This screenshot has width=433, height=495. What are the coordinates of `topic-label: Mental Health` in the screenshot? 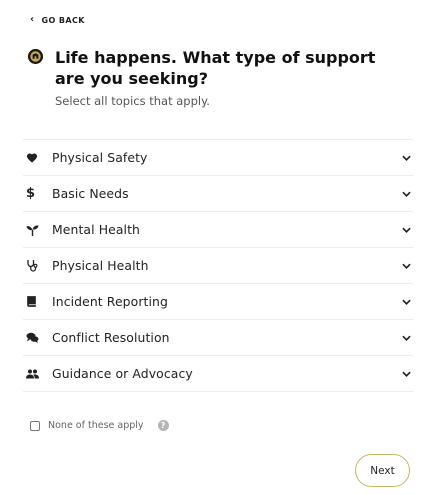 It's located at (96, 229).